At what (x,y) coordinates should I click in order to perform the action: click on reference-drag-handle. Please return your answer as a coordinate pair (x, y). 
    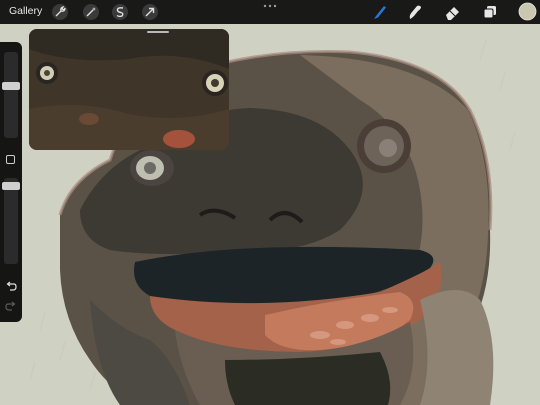
    Looking at the image, I should click on (158, 32).